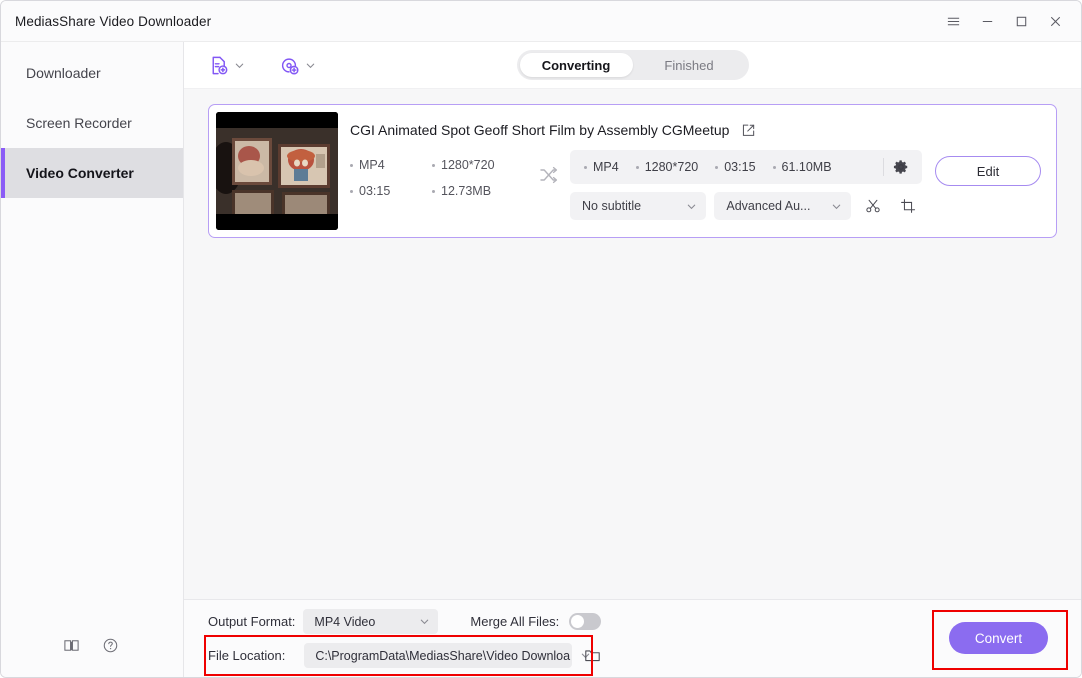 The width and height of the screenshot is (1082, 678). I want to click on subtitle-select: No subtitle, so click(638, 206).